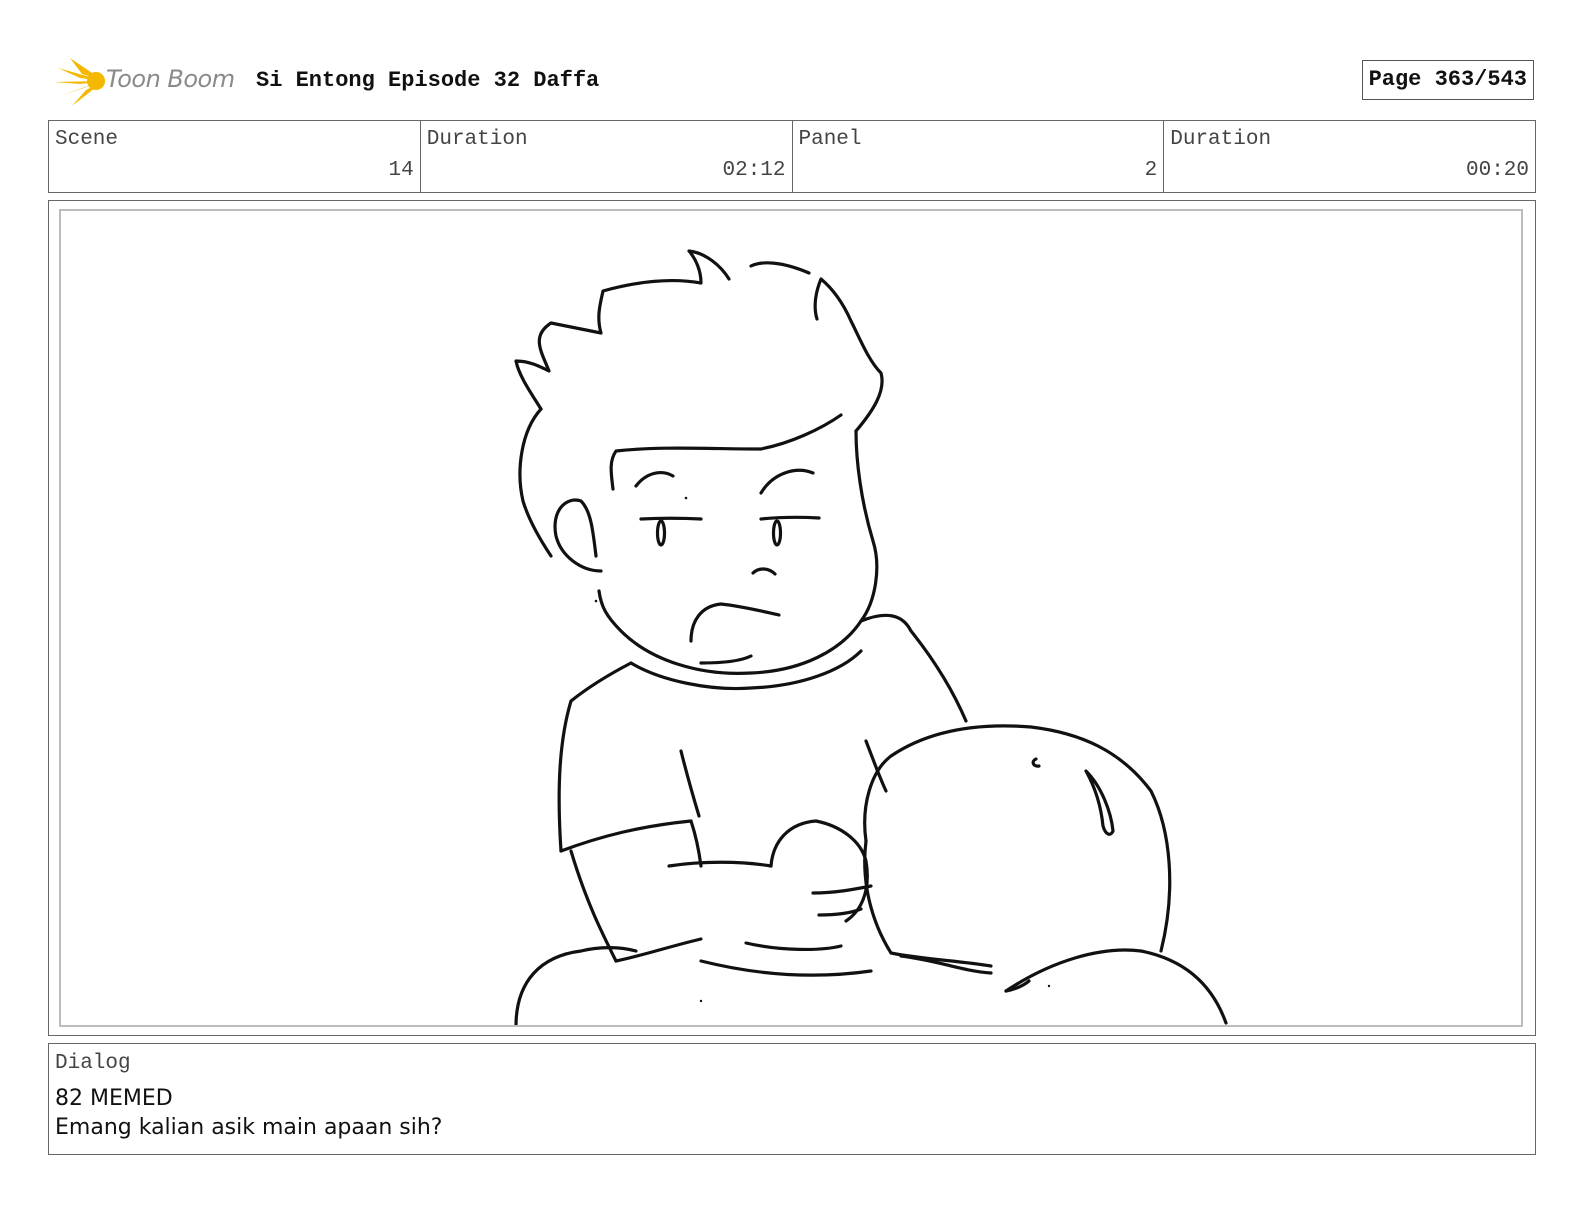 The image size is (1584, 1224). I want to click on panel-value: 2, so click(1151, 170).